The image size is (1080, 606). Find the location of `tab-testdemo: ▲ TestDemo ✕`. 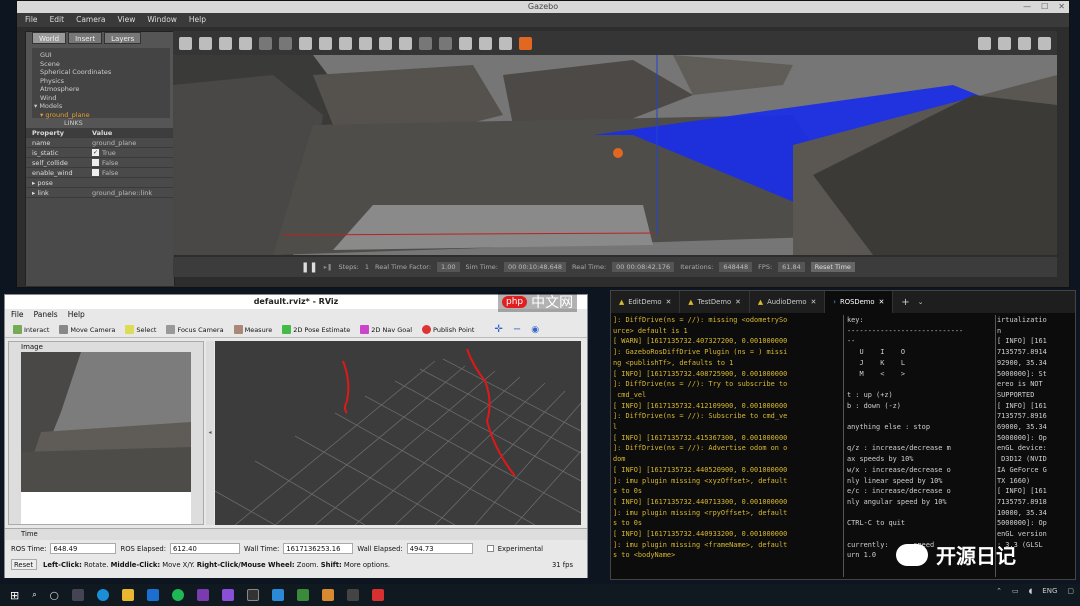

tab-testdemo: ▲ TestDemo ✕ is located at coordinates (715, 302).